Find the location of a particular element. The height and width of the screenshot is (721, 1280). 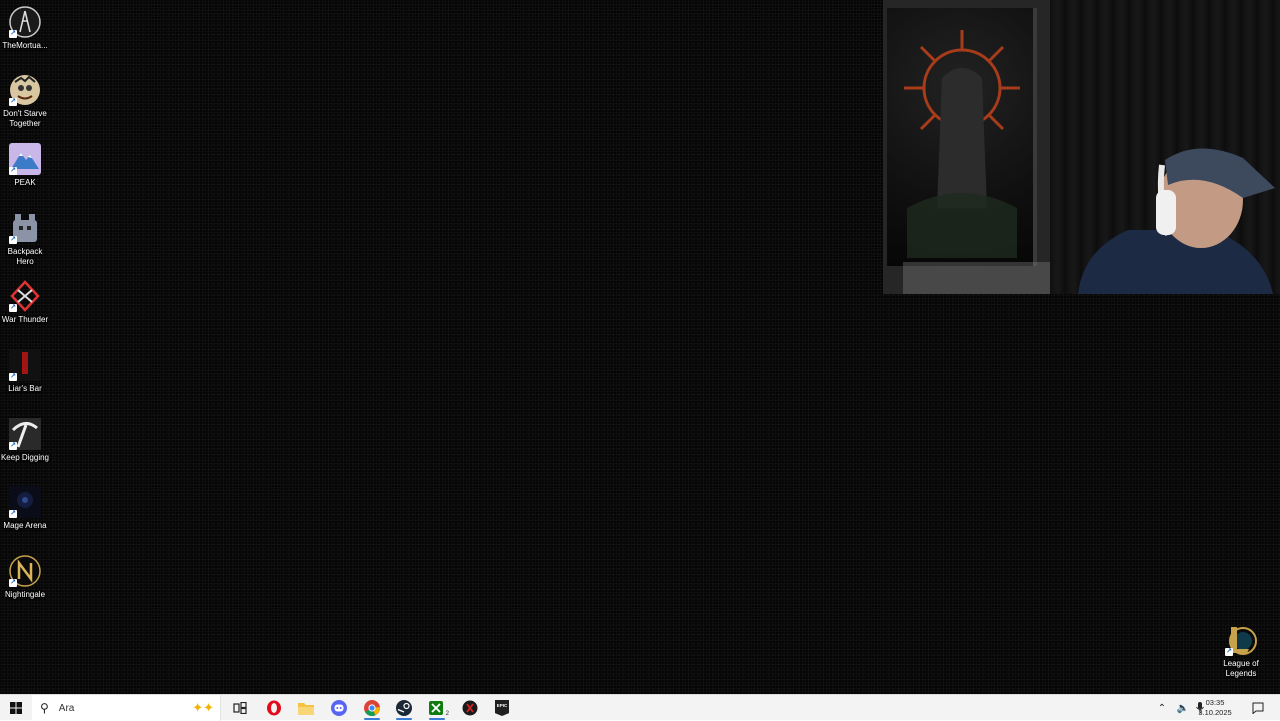

chrome-icon is located at coordinates (372, 708).